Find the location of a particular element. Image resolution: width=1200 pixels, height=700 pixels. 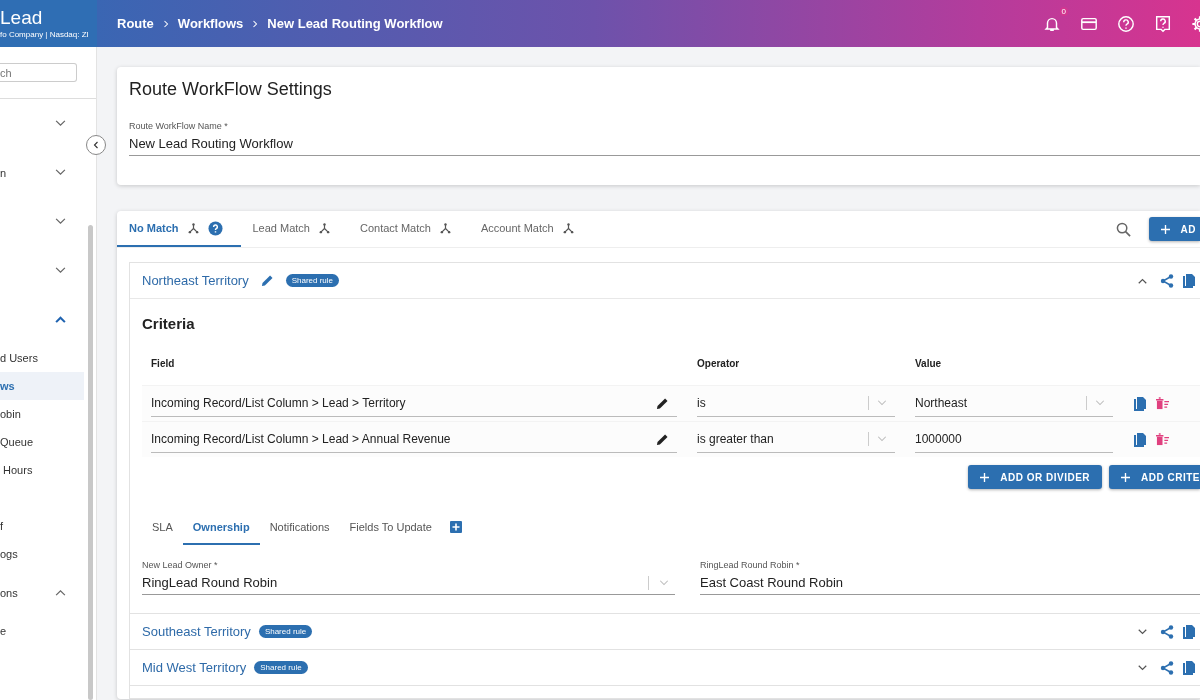

breadcrumb-link: New Lead Routing Workflow is located at coordinates (355, 23).